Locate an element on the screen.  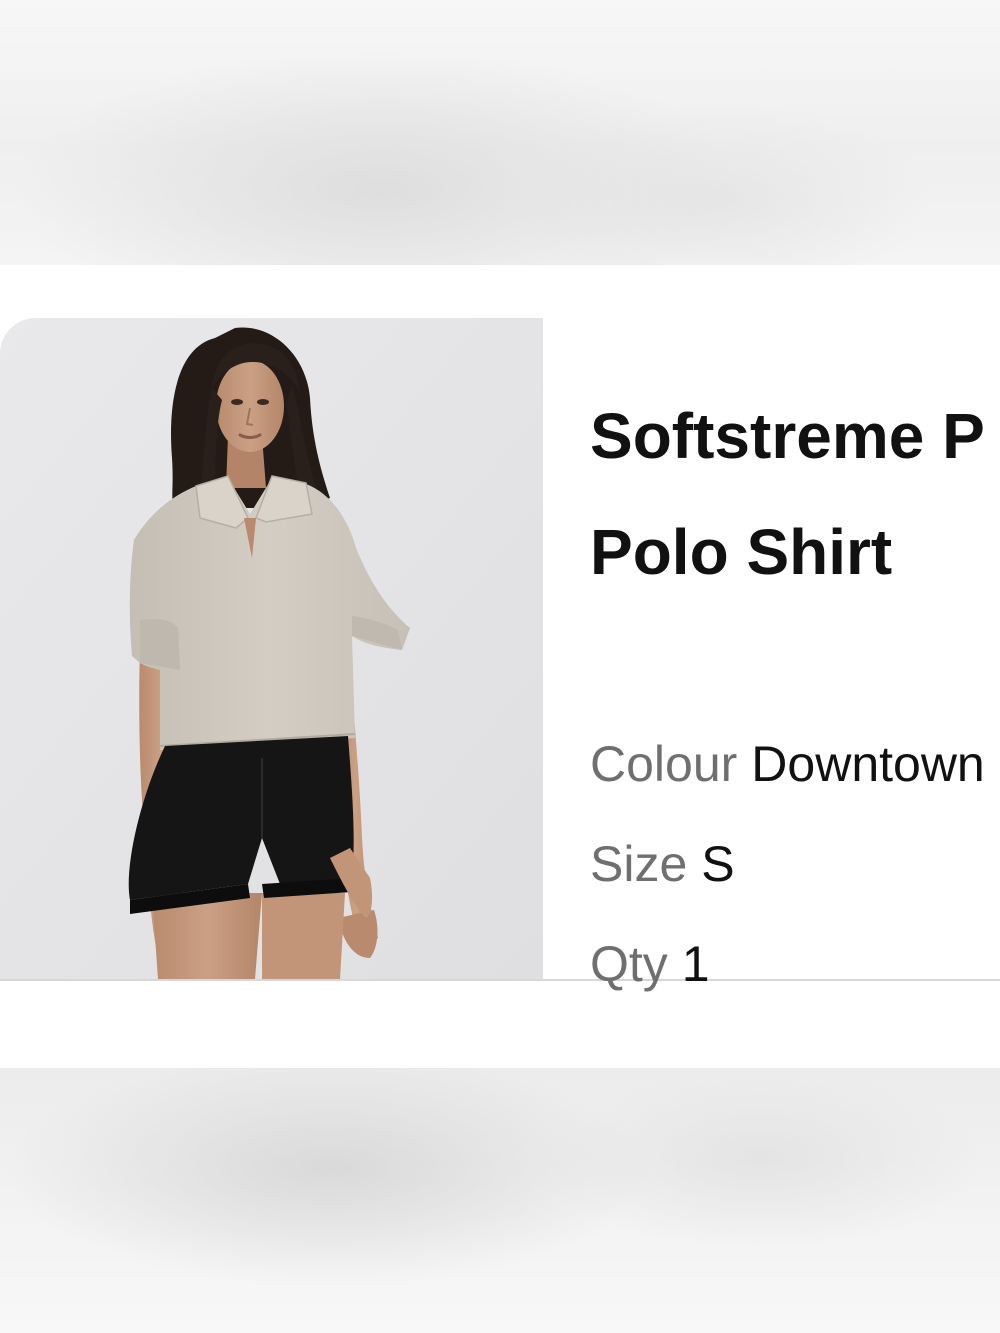
product-title: Softstreme P Polo Shirt is located at coordinates (795, 494).